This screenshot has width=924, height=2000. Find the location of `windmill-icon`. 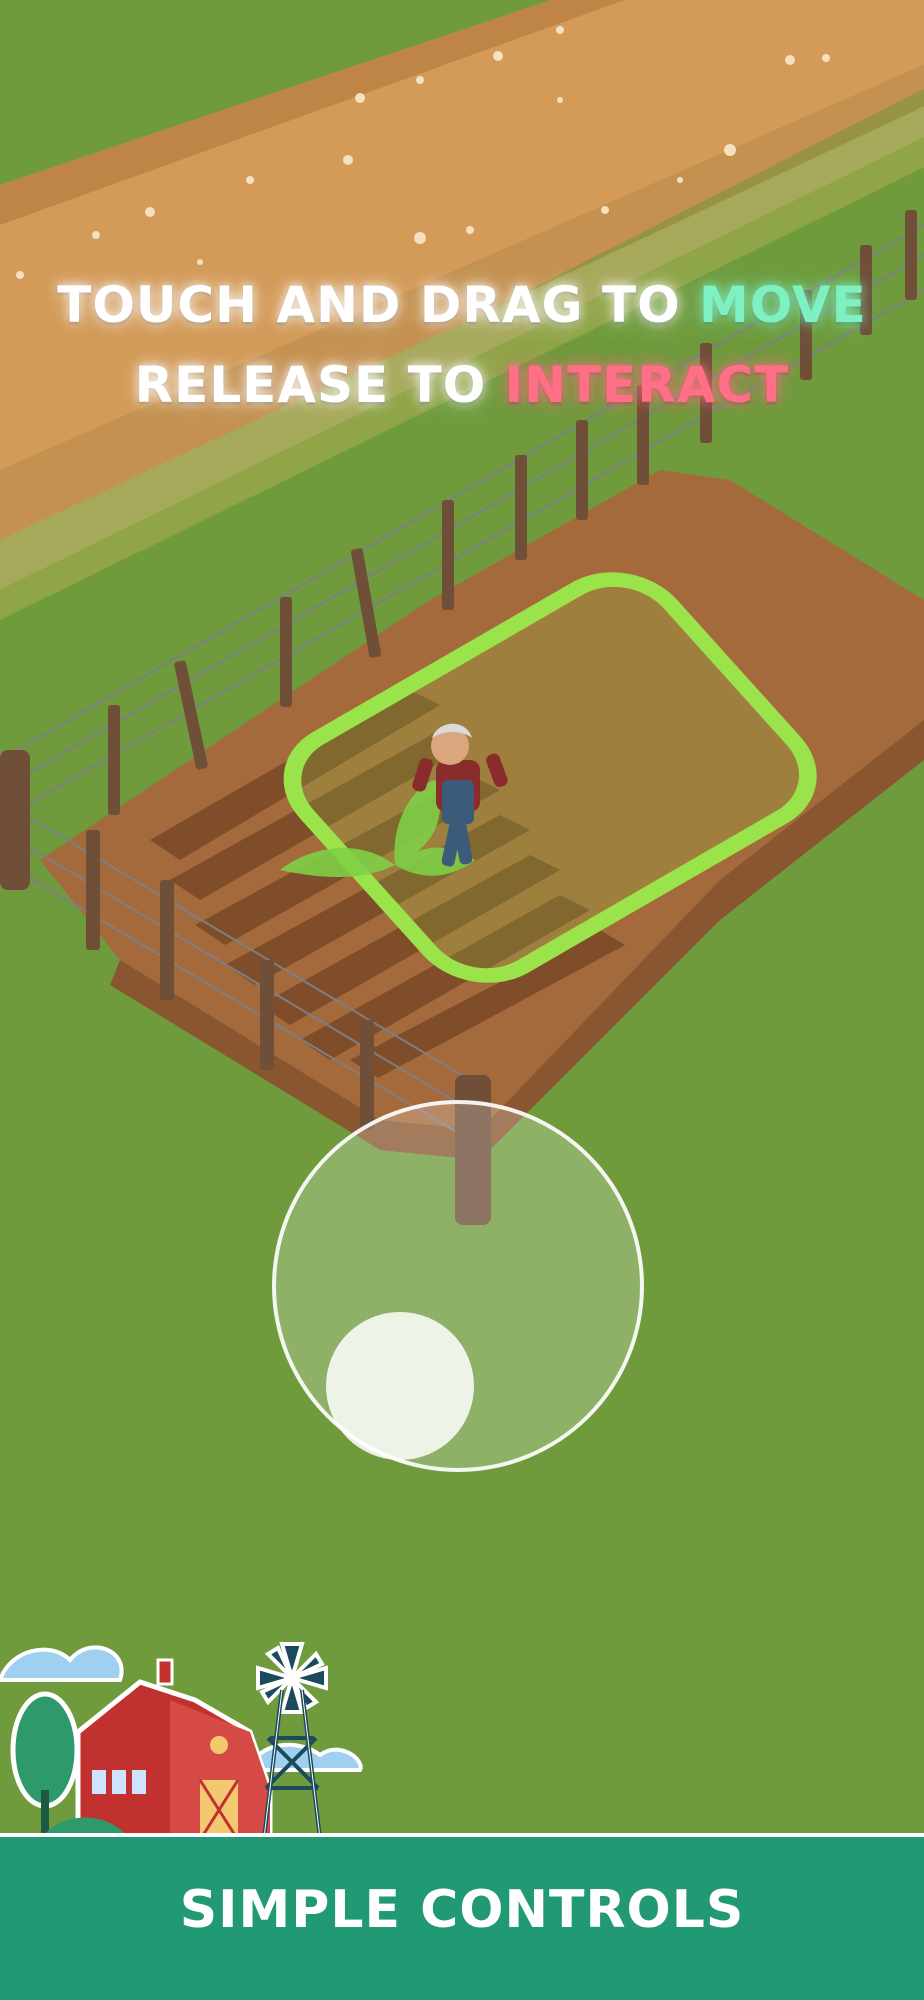

windmill-icon is located at coordinates (292, 1740).